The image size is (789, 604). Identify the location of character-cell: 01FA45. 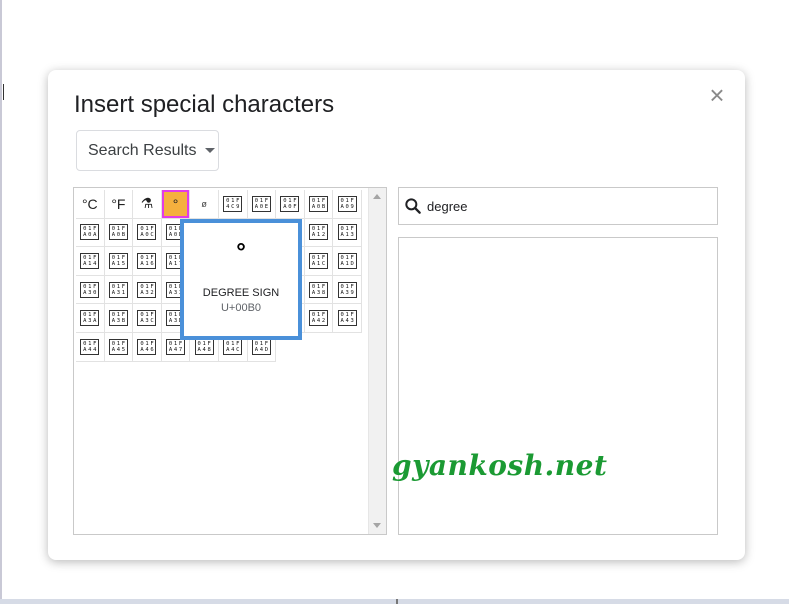
(119, 347).